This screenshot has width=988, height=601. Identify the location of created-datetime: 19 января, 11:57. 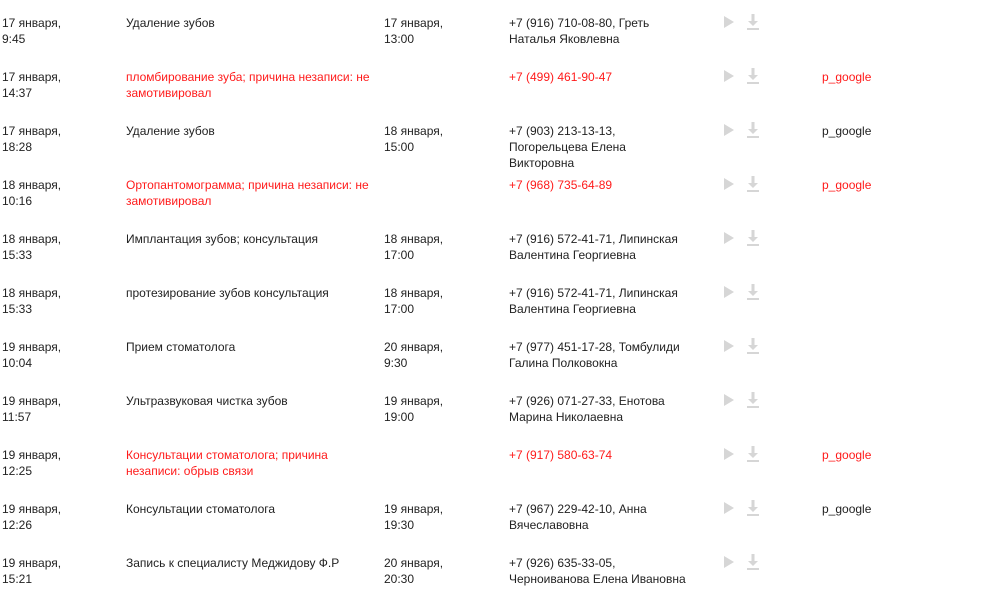
(57, 409).